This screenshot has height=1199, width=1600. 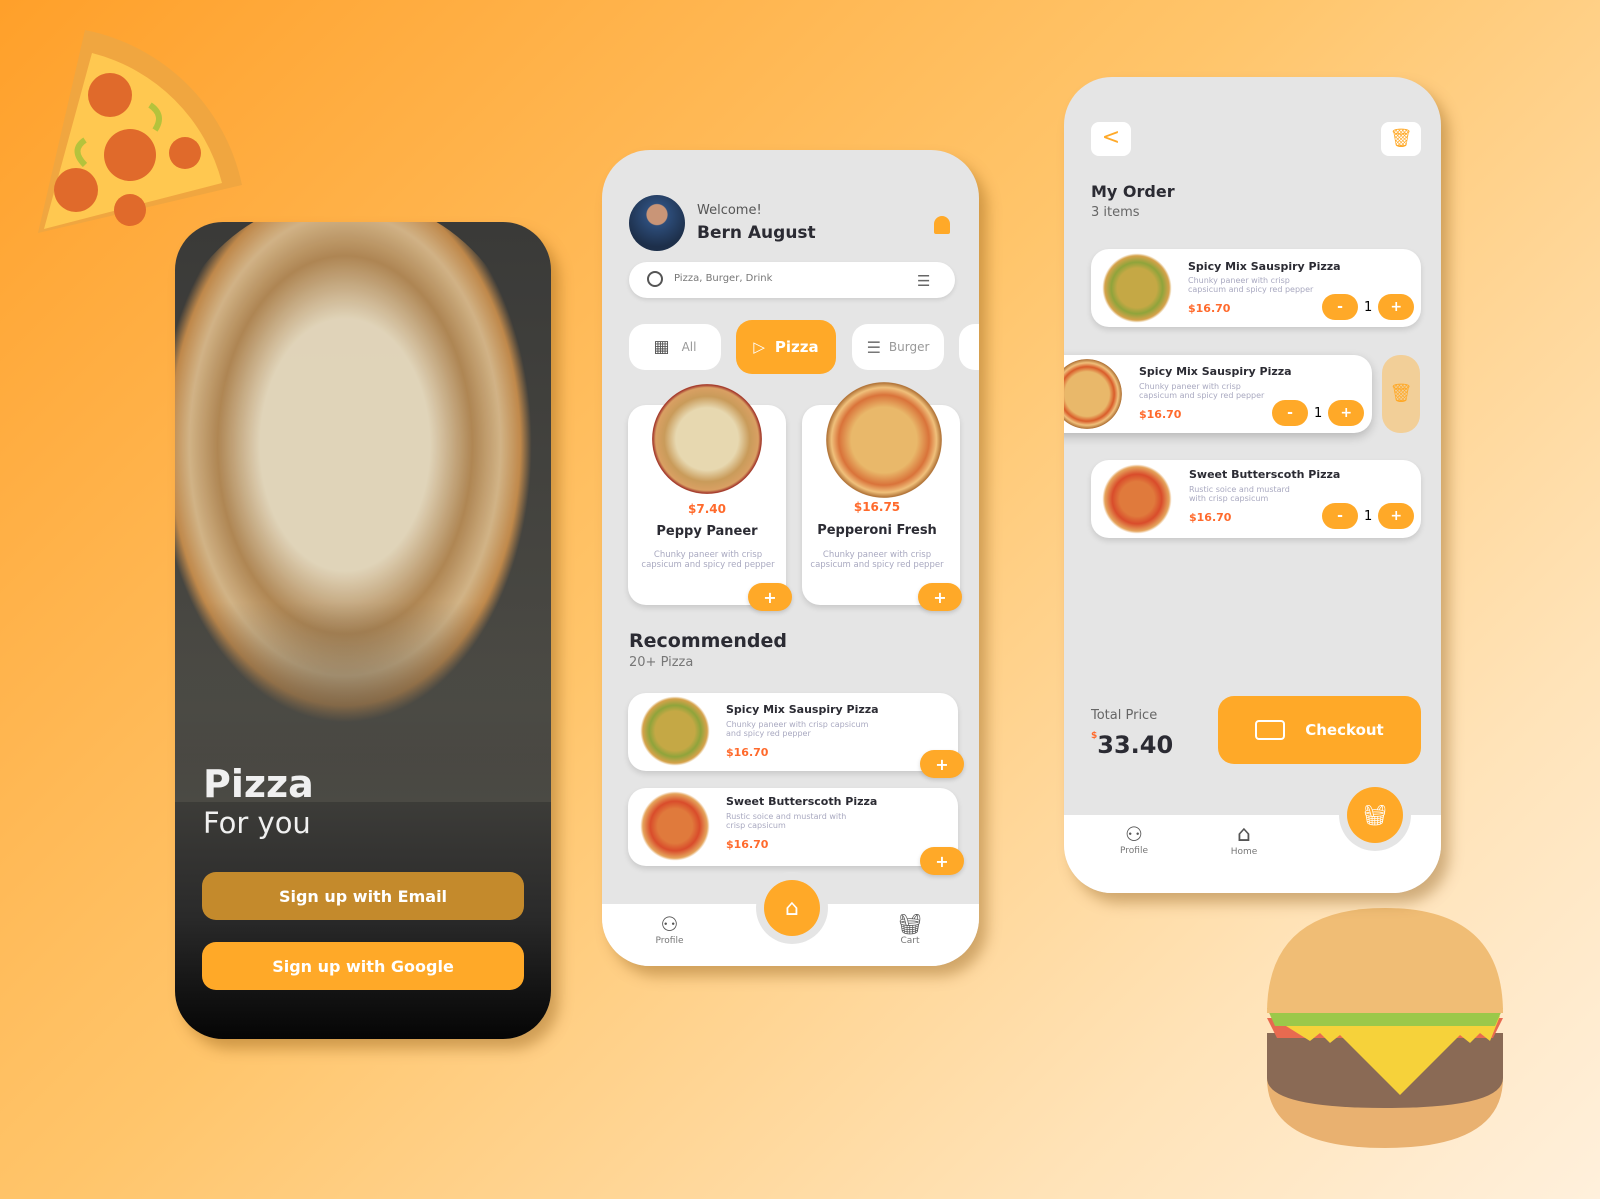 I want to click on app-title: Pizza, so click(x=258, y=784).